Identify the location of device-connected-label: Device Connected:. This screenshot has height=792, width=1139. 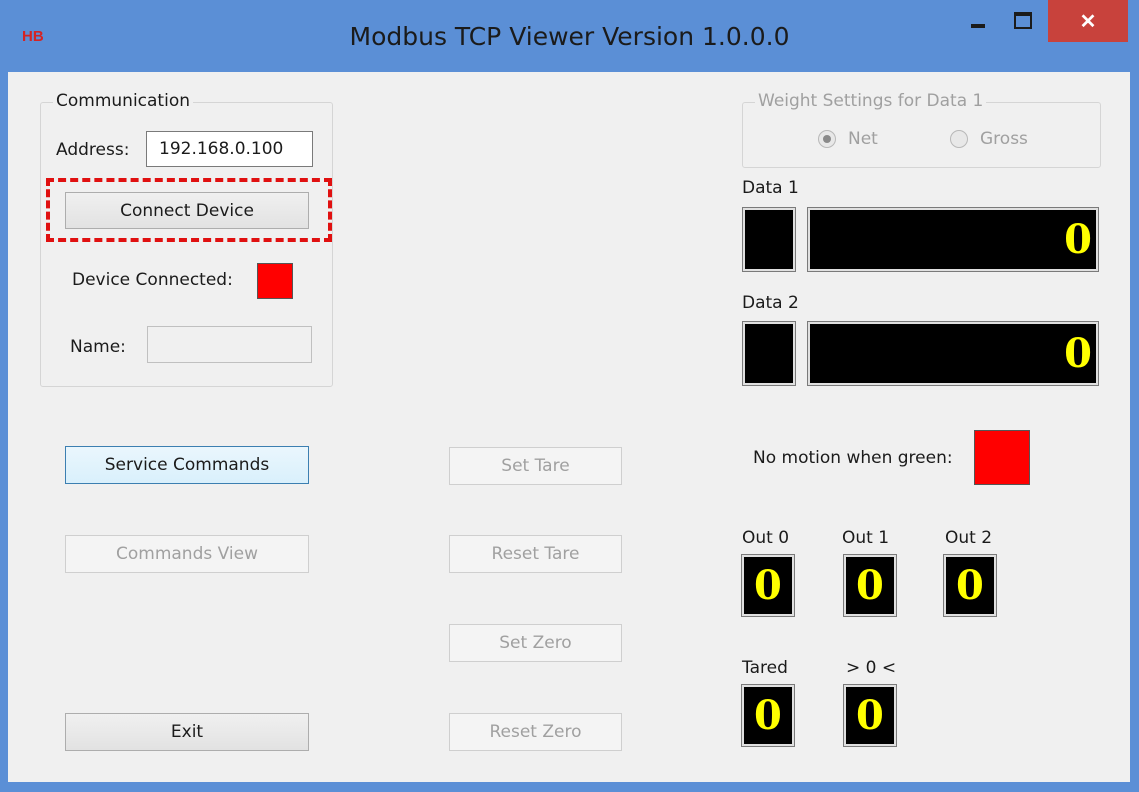
(152, 280).